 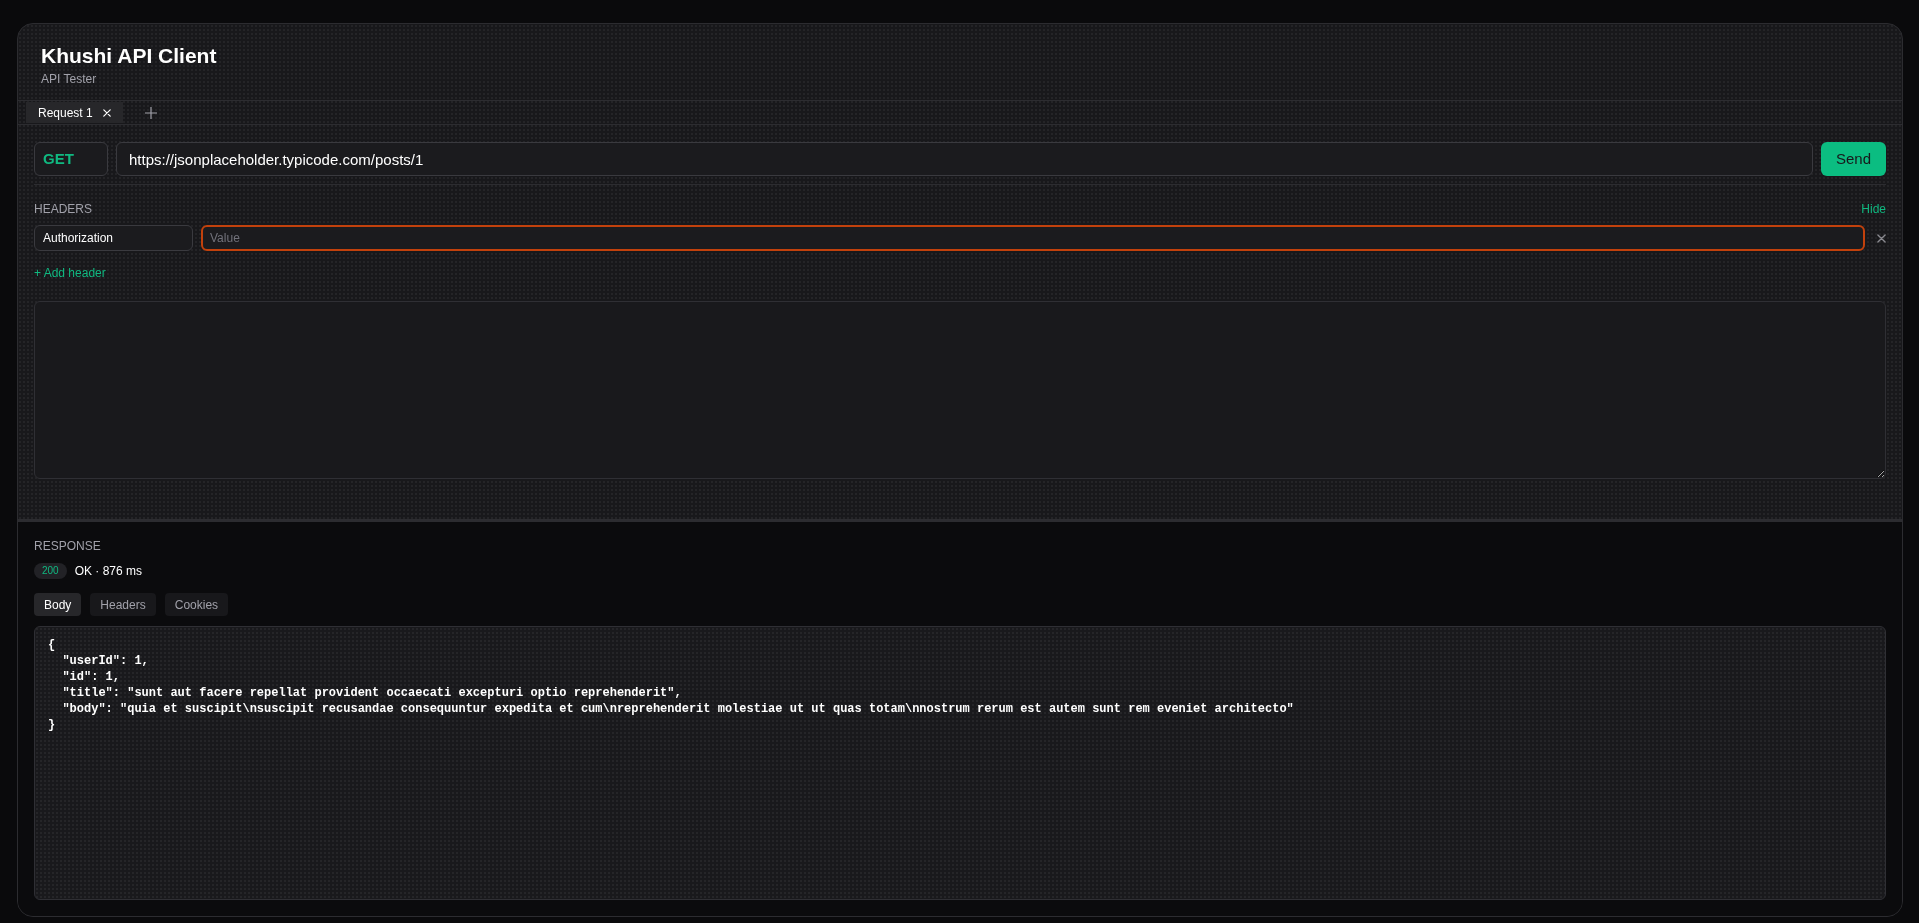 What do you see at coordinates (70, 273) in the screenshot?
I see `add-header-link: + Add header` at bounding box center [70, 273].